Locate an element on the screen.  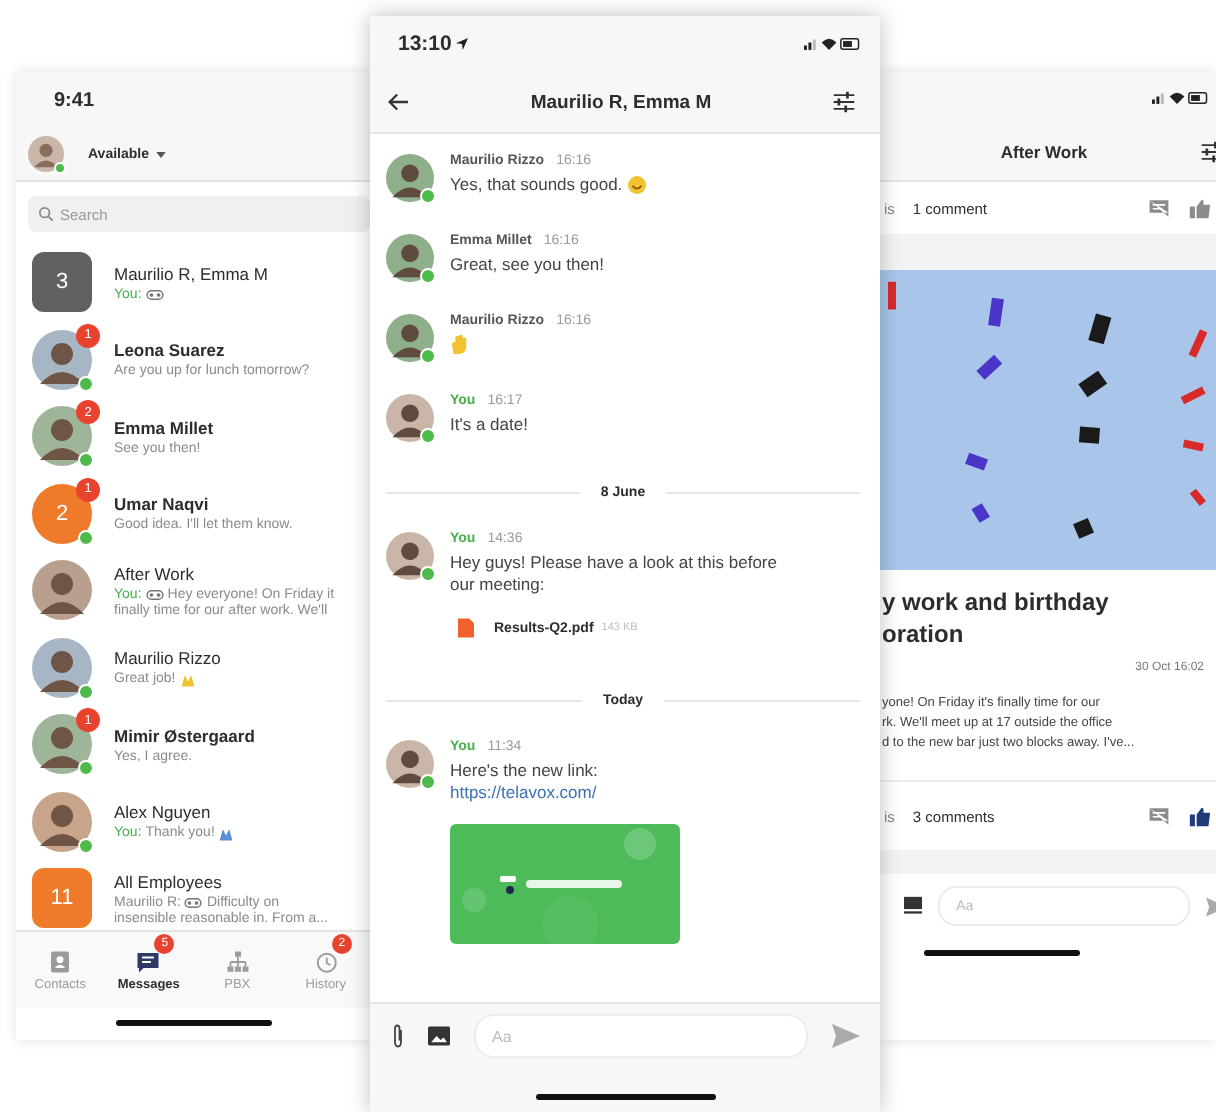
history-icon is located at coordinates (325, 961).